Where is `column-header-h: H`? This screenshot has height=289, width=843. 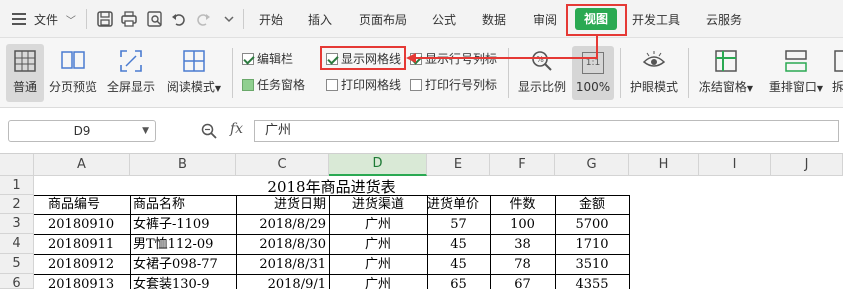 column-header-h: H is located at coordinates (664, 165).